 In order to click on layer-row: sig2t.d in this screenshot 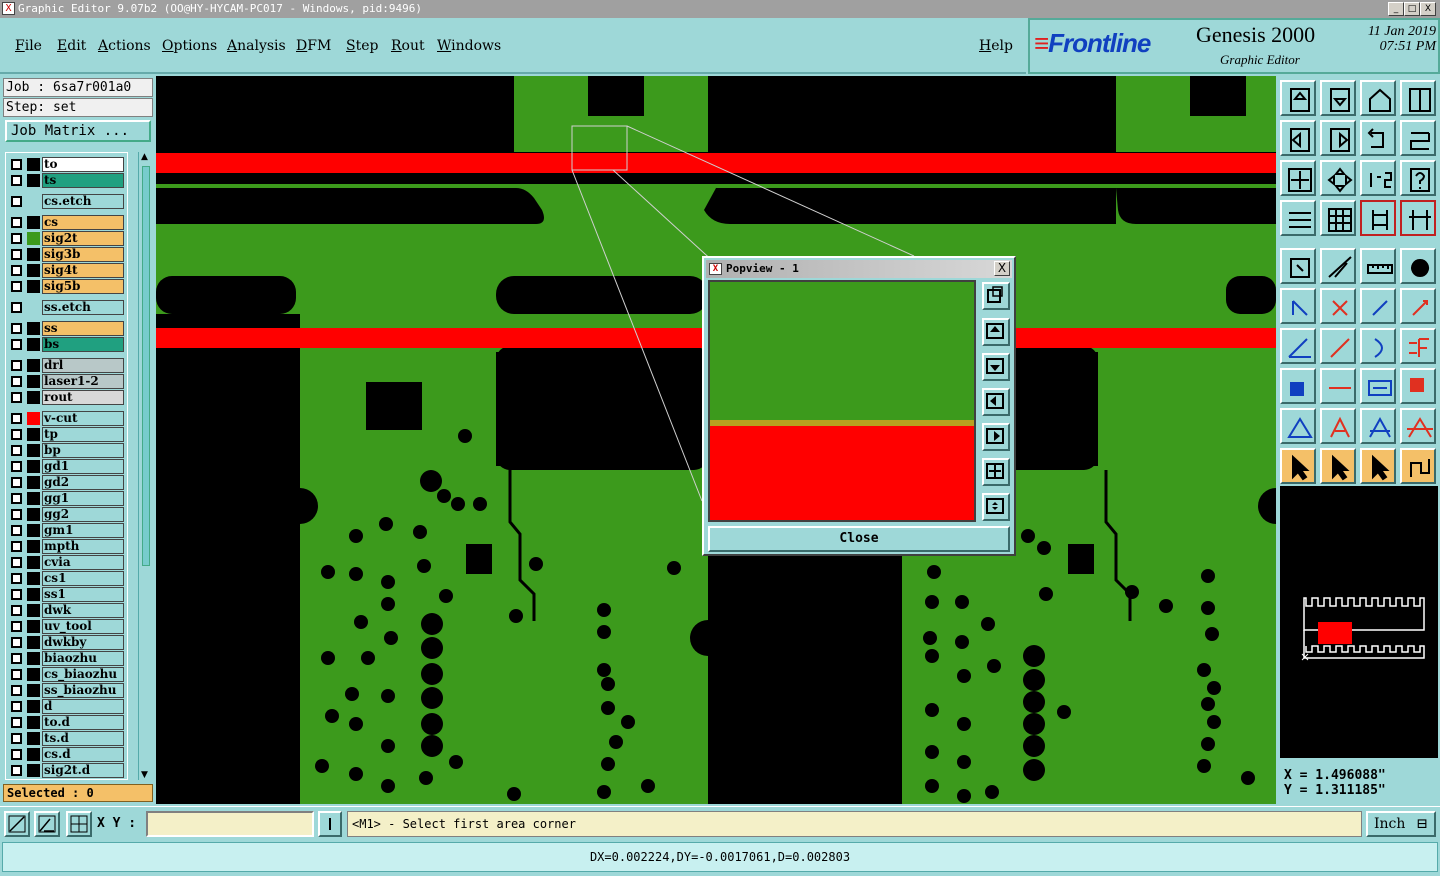, I will do `click(66, 770)`.